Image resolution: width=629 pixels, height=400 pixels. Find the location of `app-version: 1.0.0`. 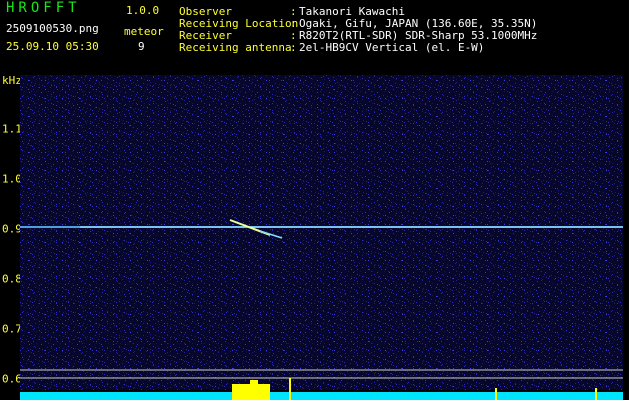

app-version: 1.0.0 is located at coordinates (143, 10).